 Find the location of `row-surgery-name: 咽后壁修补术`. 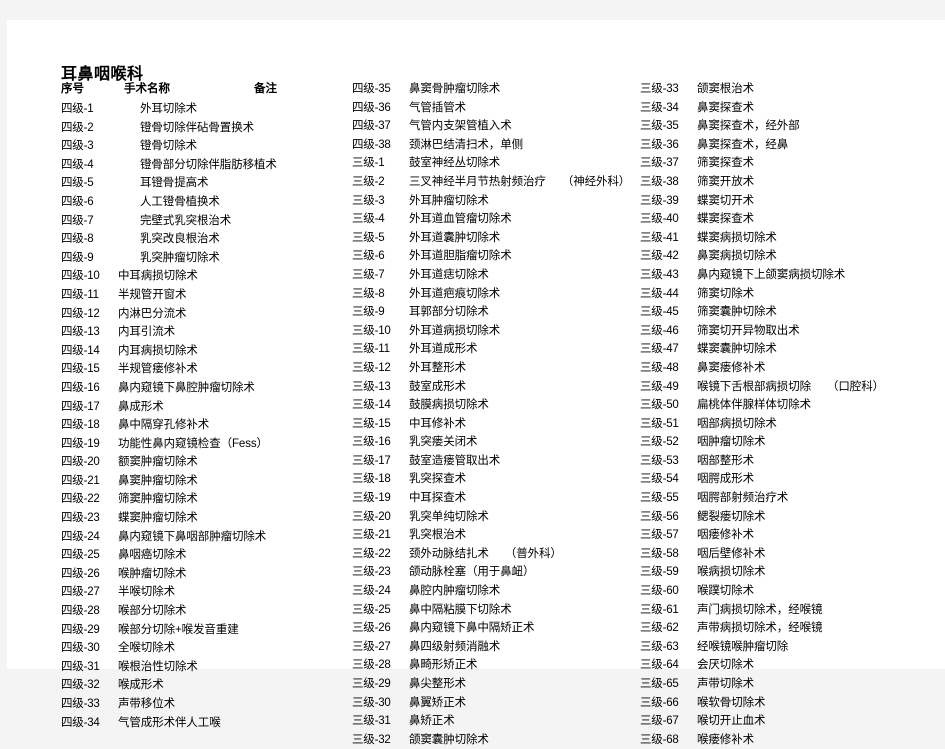

row-surgery-name: 咽后壁修补术 is located at coordinates (731, 553).